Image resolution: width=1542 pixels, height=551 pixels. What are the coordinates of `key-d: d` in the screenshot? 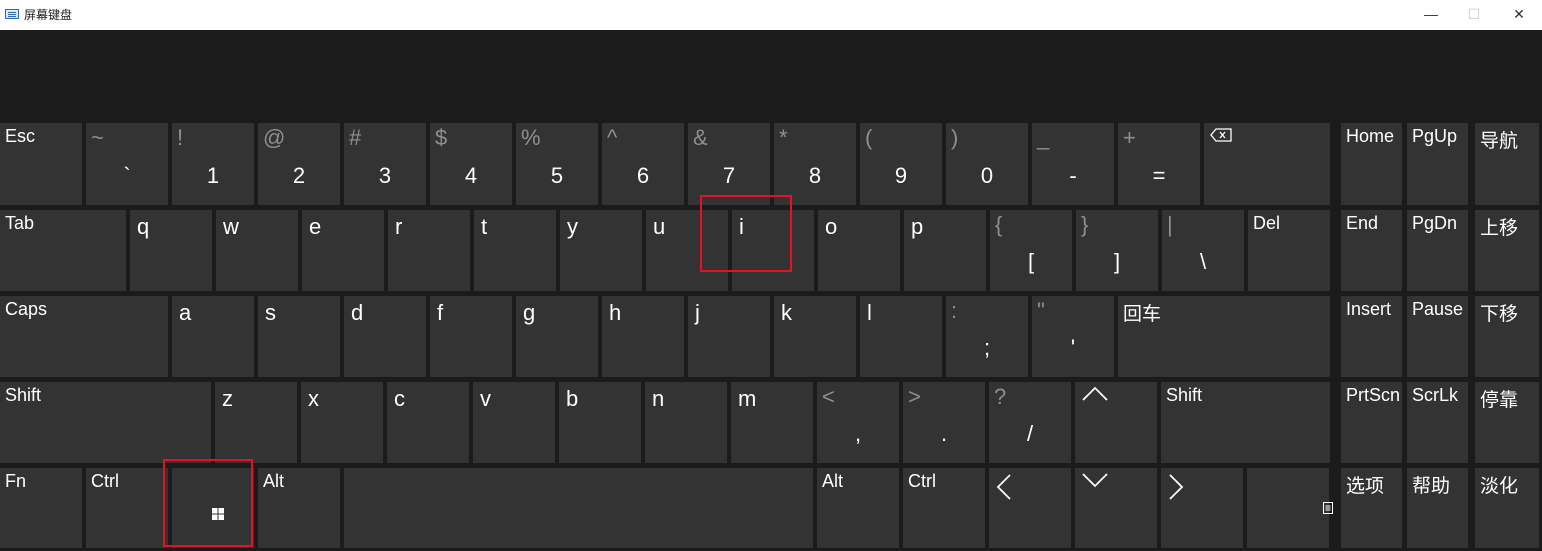 It's located at (385, 336).